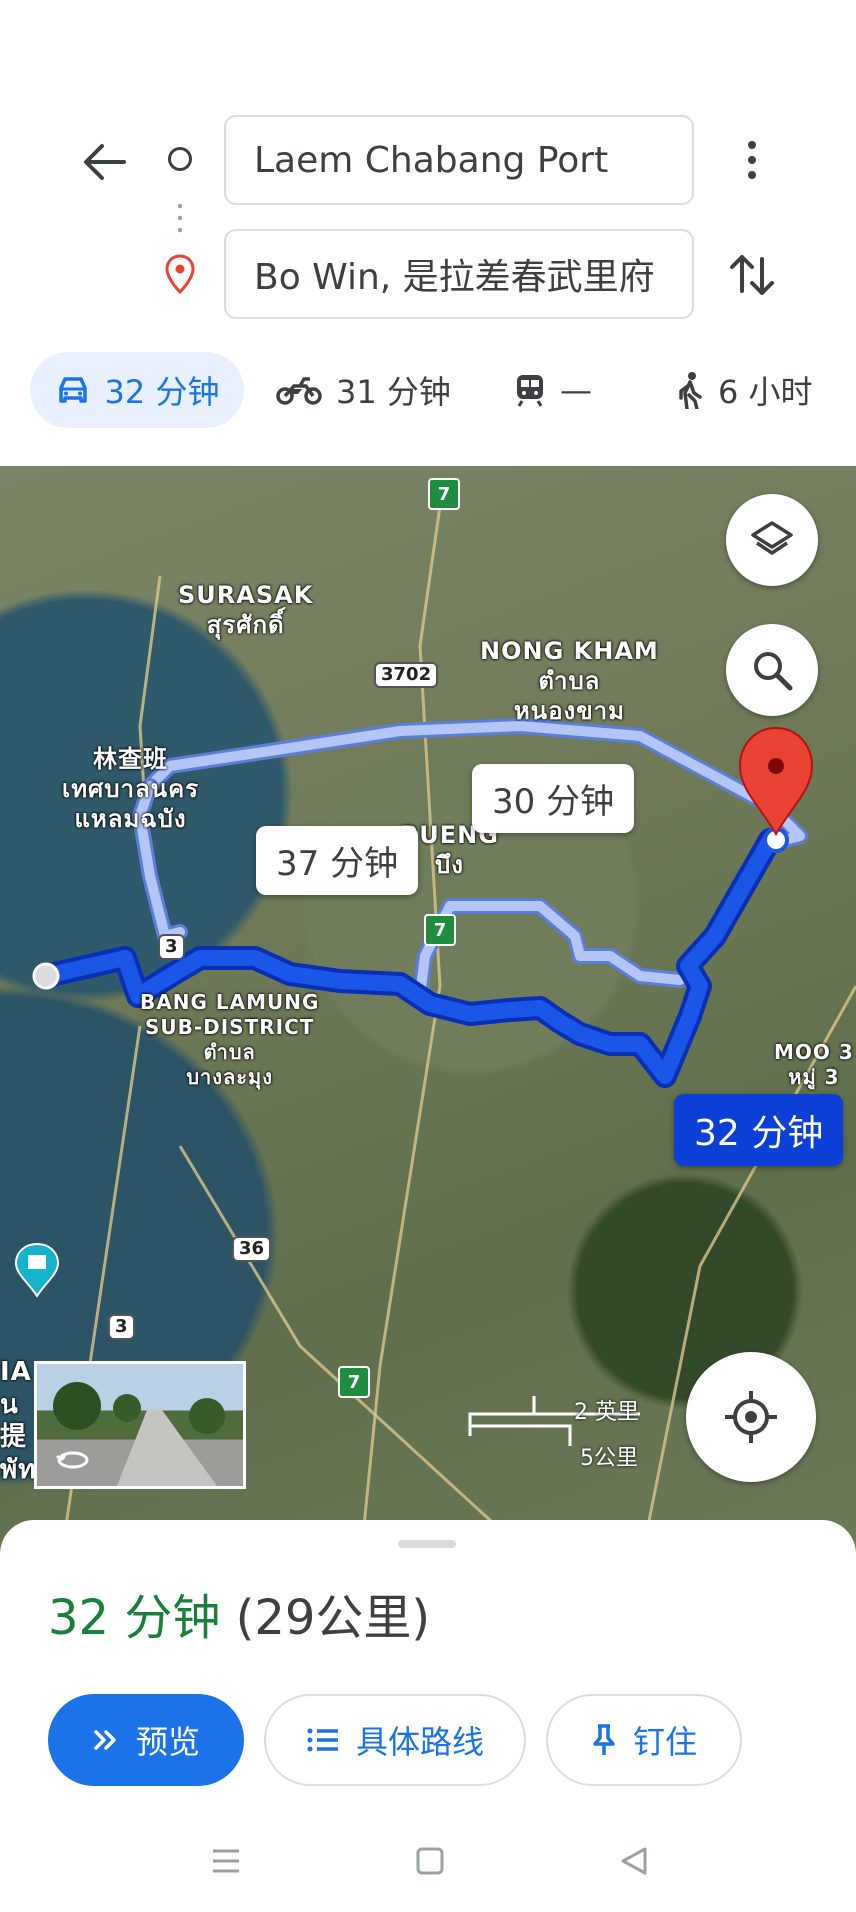 Image resolution: width=856 pixels, height=1912 pixels. I want to click on mode-tab-walk: 6 小时, so click(751, 390).